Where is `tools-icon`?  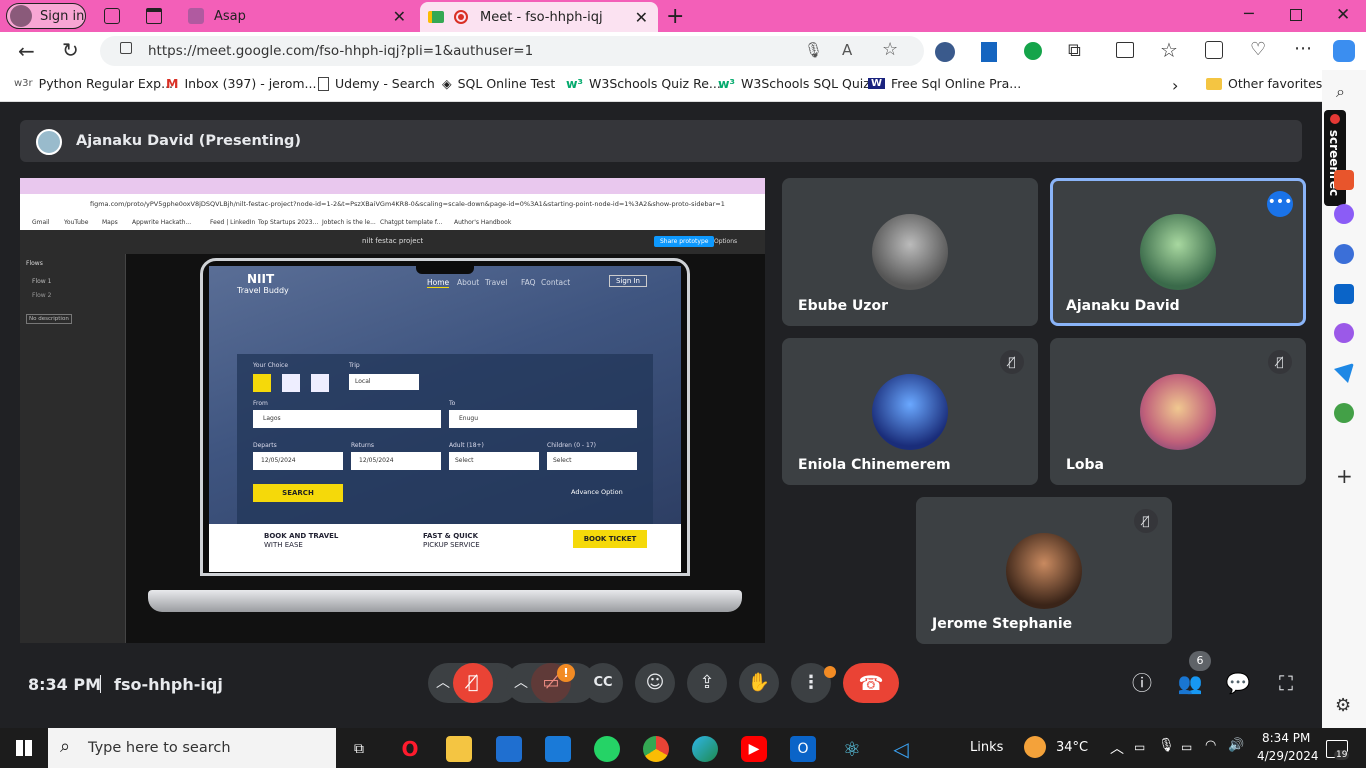 tools-icon is located at coordinates (1344, 180).